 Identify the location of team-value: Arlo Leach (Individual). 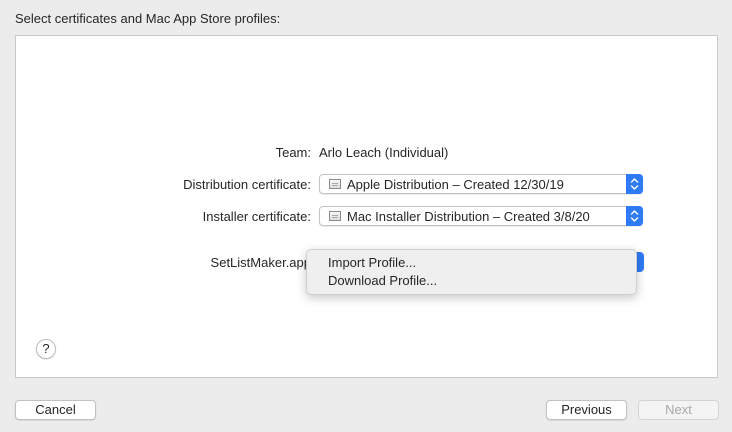
(384, 152).